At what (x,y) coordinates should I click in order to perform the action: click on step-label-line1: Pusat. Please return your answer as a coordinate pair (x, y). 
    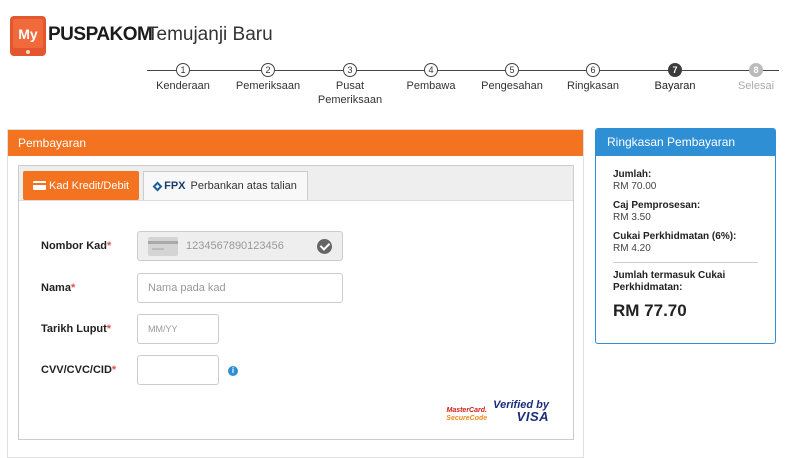
    Looking at the image, I should click on (350, 86).